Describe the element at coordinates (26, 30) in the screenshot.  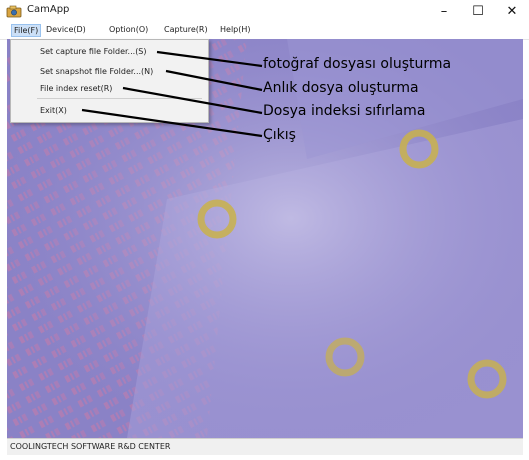
I see `menu-file: File(F)` at that location.